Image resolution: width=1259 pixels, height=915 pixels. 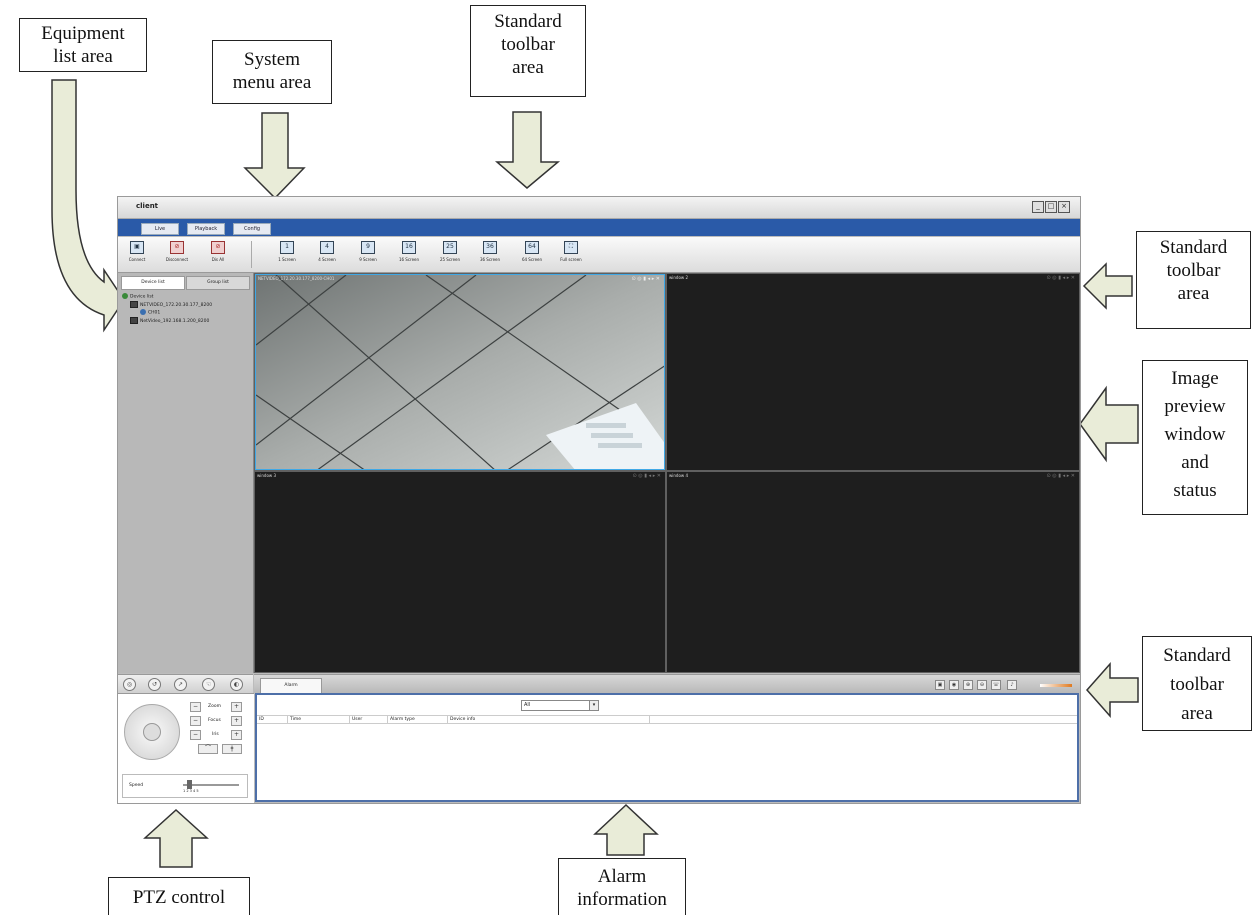 I want to click on system-menu-arrow, so click(x=274, y=156).